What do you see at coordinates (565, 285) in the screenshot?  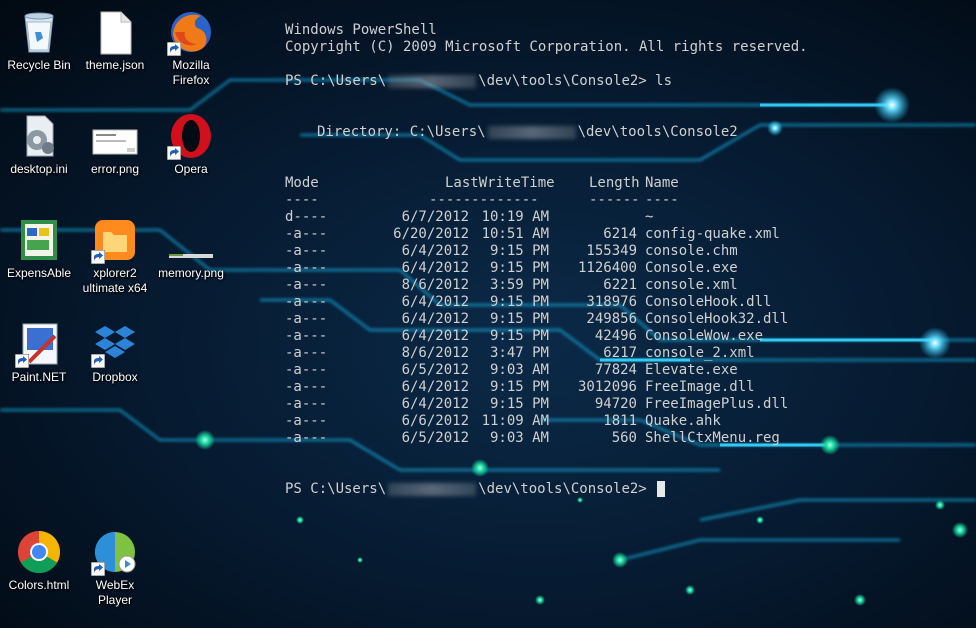 I see `table-row: -a--- 8/6/2012 3:59 PM 6221 console.xml` at bounding box center [565, 285].